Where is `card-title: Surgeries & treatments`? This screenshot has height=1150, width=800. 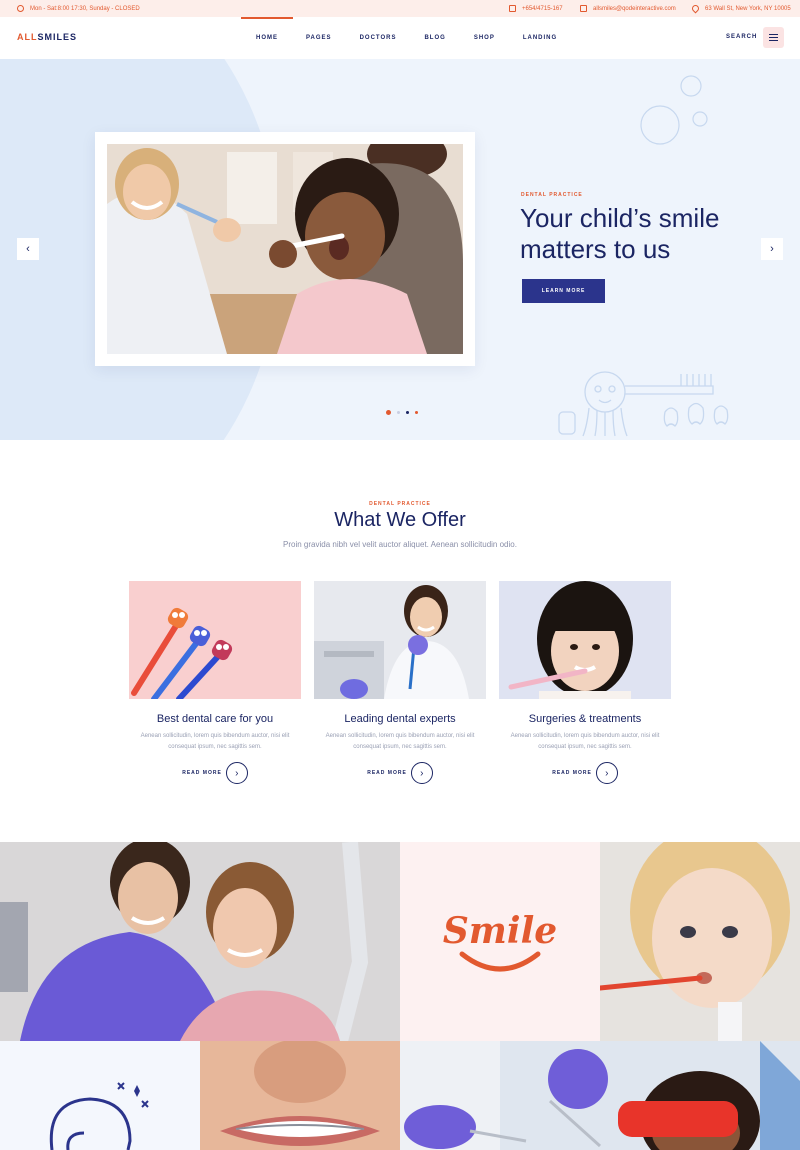 card-title: Surgeries & treatments is located at coordinates (585, 719).